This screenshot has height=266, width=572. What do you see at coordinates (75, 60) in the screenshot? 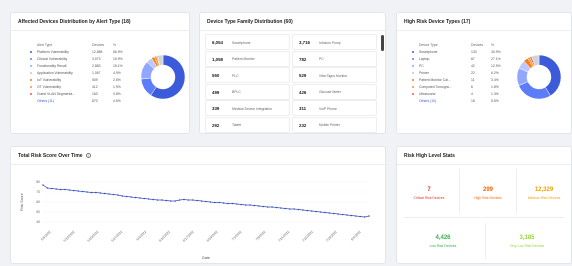
I see `table-row: Clinical Vulnerability 3,073 15.9%` at bounding box center [75, 60].